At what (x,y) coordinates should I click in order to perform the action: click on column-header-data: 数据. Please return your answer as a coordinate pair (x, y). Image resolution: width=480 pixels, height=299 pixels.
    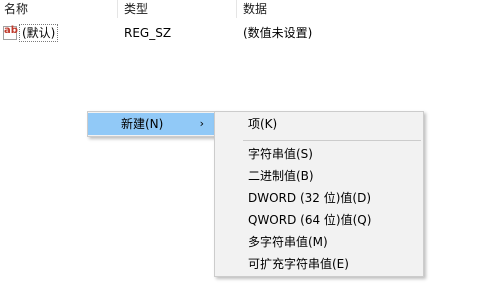
    Looking at the image, I should click on (255, 9).